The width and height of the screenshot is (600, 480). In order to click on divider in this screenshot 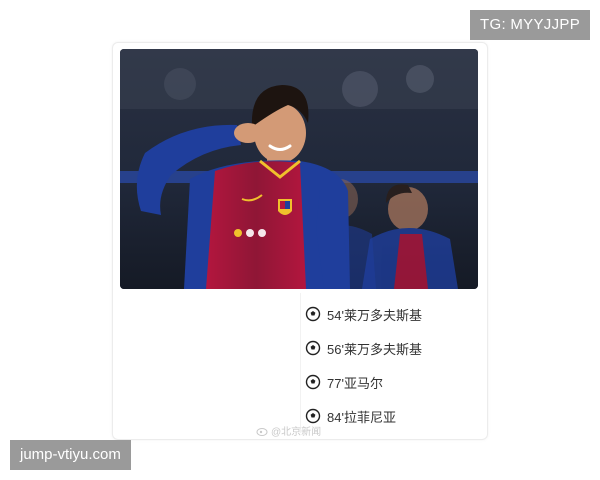, I will do `click(300, 363)`.